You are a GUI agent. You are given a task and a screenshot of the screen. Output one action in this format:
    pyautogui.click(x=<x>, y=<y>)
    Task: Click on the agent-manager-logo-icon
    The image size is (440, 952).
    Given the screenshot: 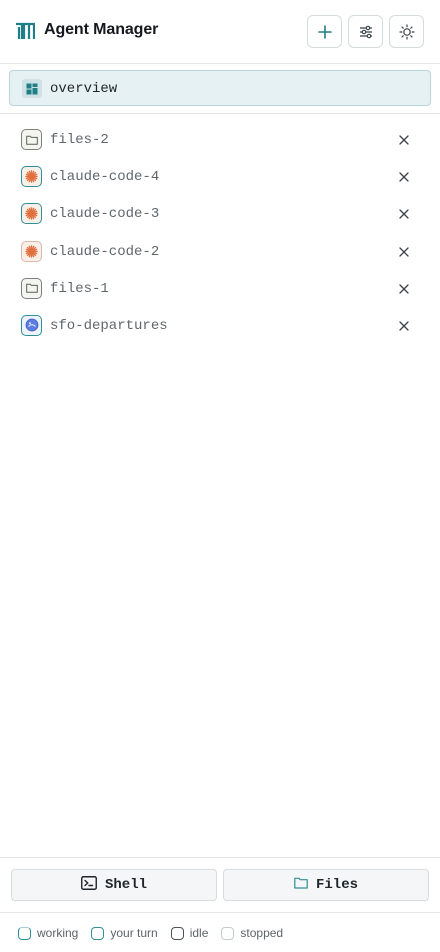 What is the action you would take?
    pyautogui.click(x=25, y=31)
    